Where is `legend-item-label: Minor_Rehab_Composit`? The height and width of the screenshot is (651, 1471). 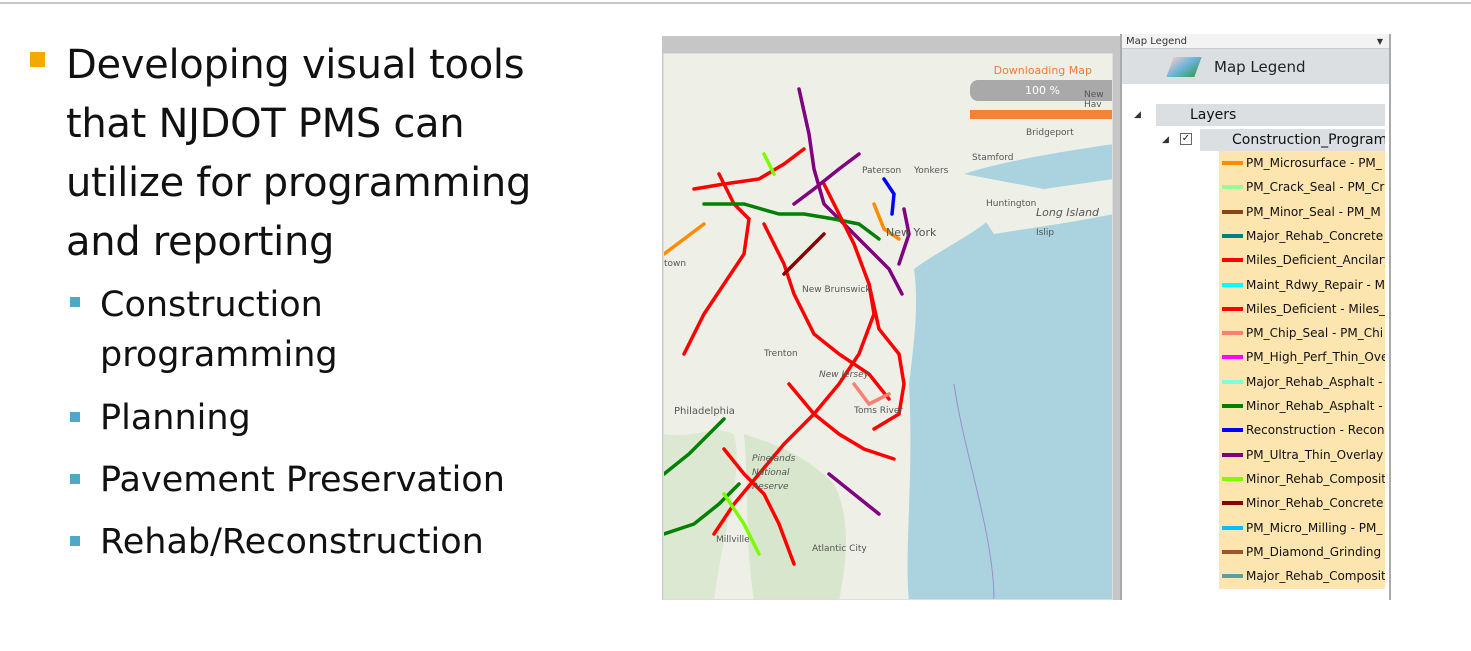 legend-item-label: Minor_Rehab_Composit is located at coordinates (1315, 478).